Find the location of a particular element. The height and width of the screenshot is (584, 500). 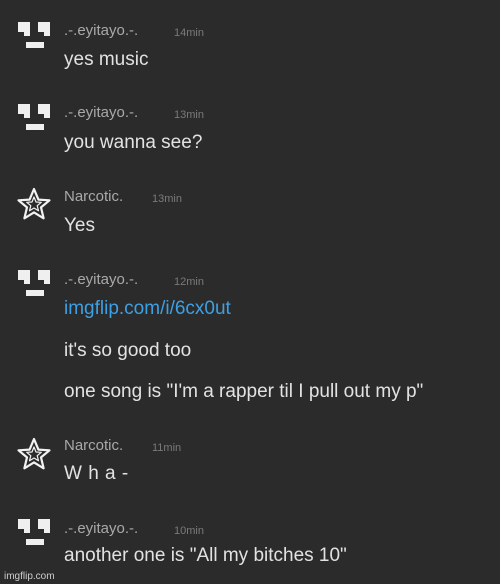

timestamp: 14min is located at coordinates (189, 33).